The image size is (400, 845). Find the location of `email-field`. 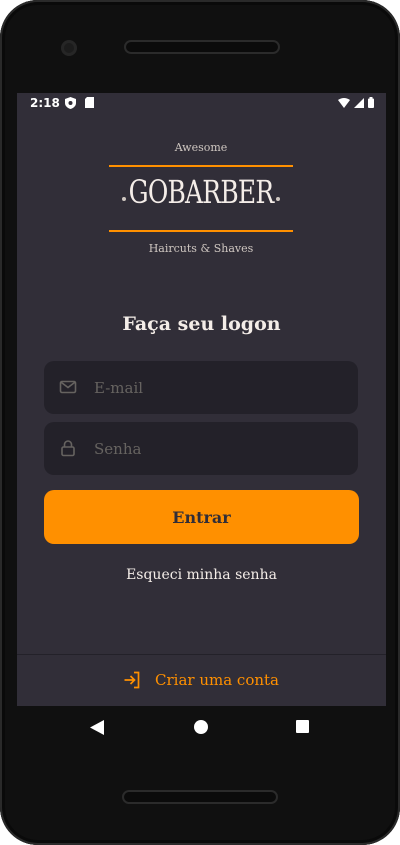

email-field is located at coordinates (201, 387).